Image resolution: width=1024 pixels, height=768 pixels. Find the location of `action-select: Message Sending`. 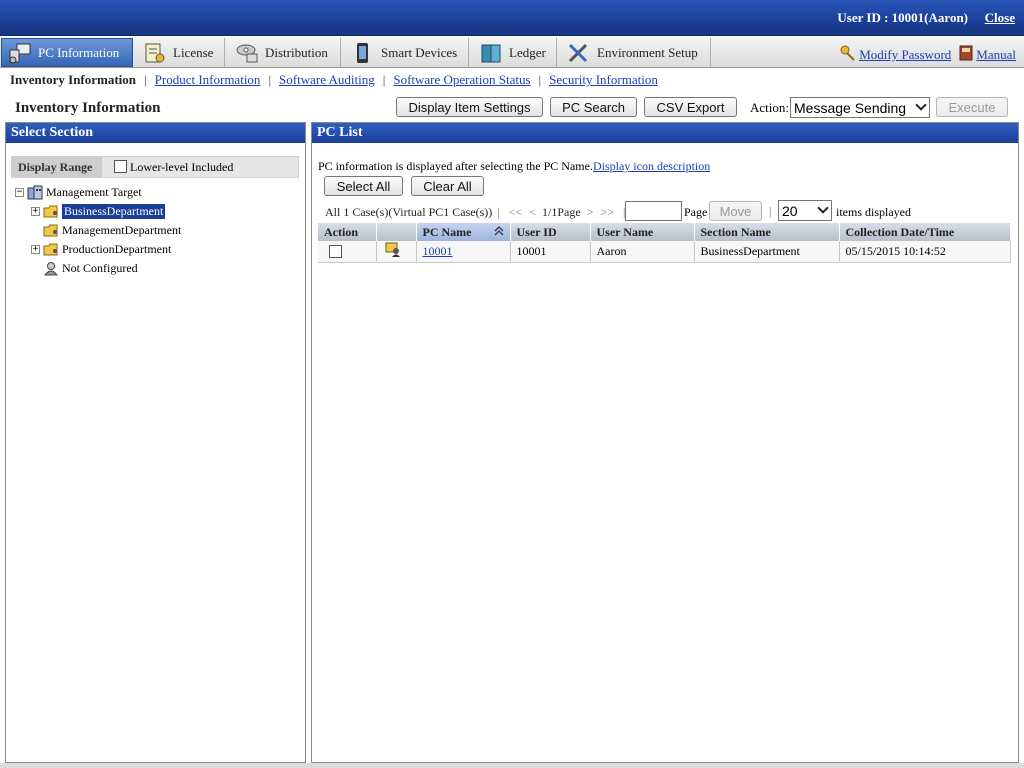

action-select: Message Sending is located at coordinates (860, 107).